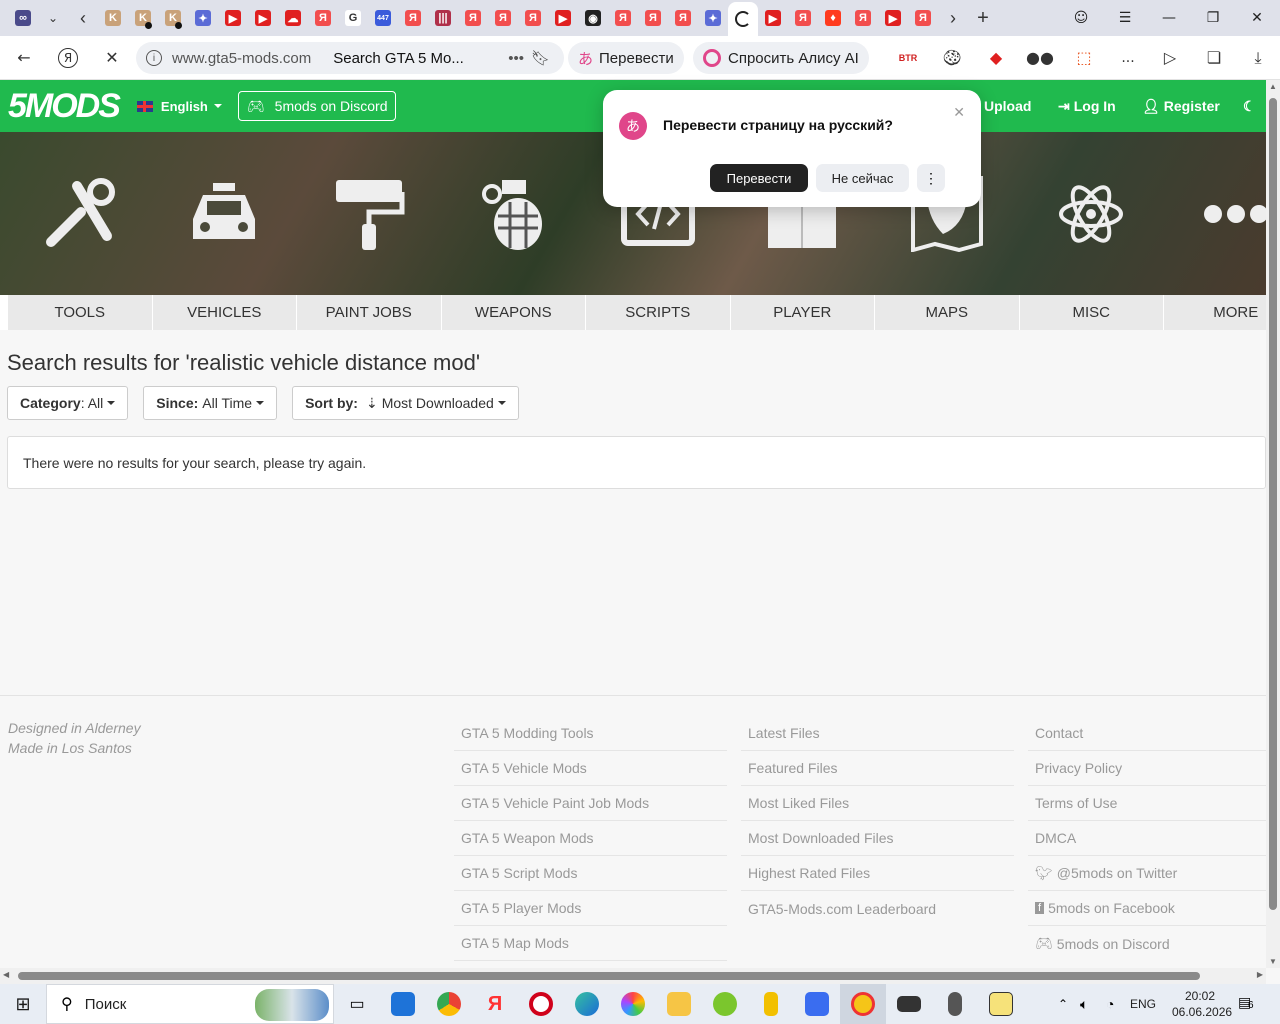  I want to click on paint-jobs-category-icon, so click(368, 213).